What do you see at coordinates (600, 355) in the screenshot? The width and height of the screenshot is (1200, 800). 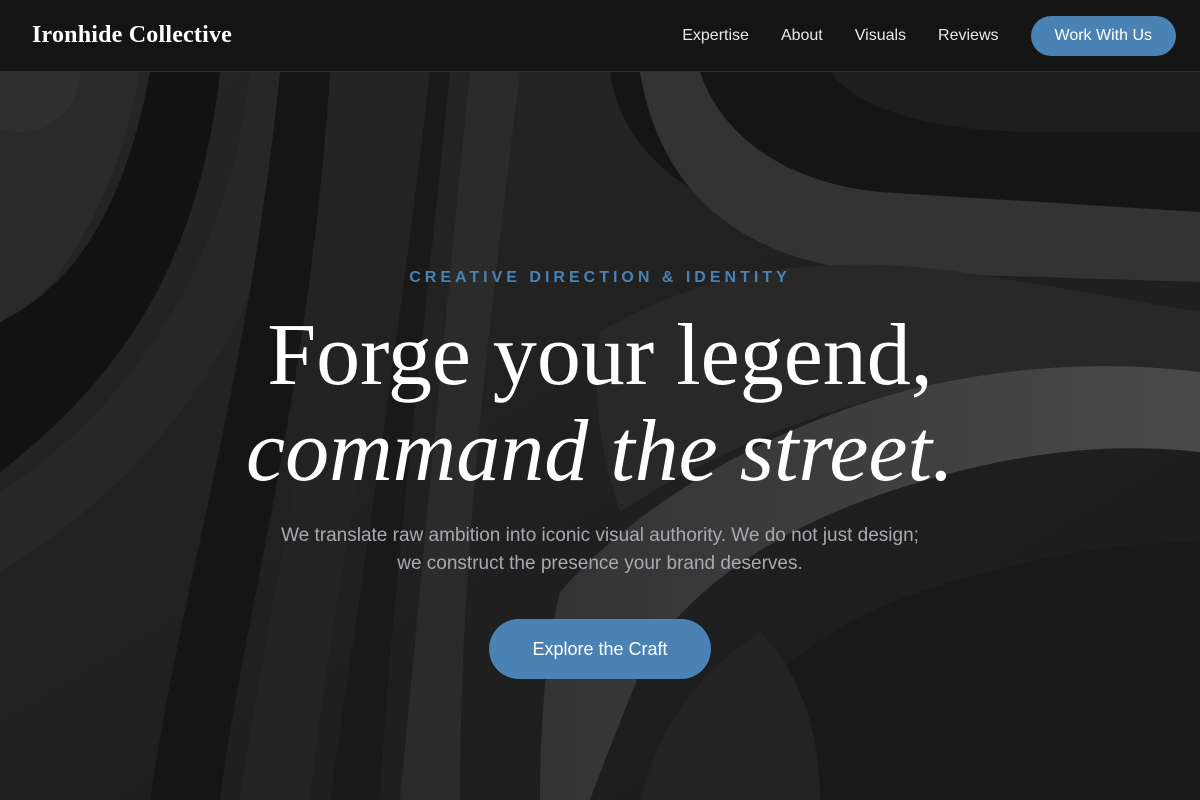 I see `headline-line-1: Forge your legend,` at bounding box center [600, 355].